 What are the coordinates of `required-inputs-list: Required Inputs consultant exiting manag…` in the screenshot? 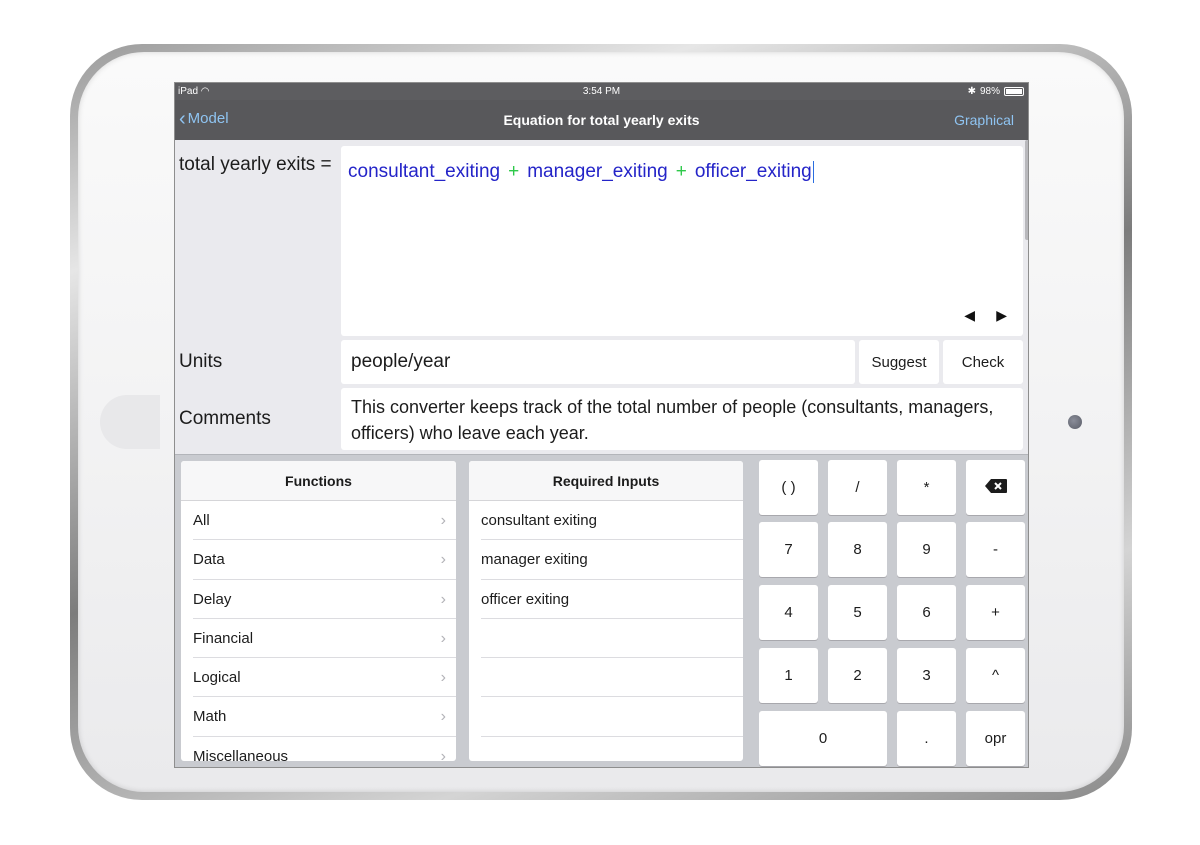 It's located at (606, 611).